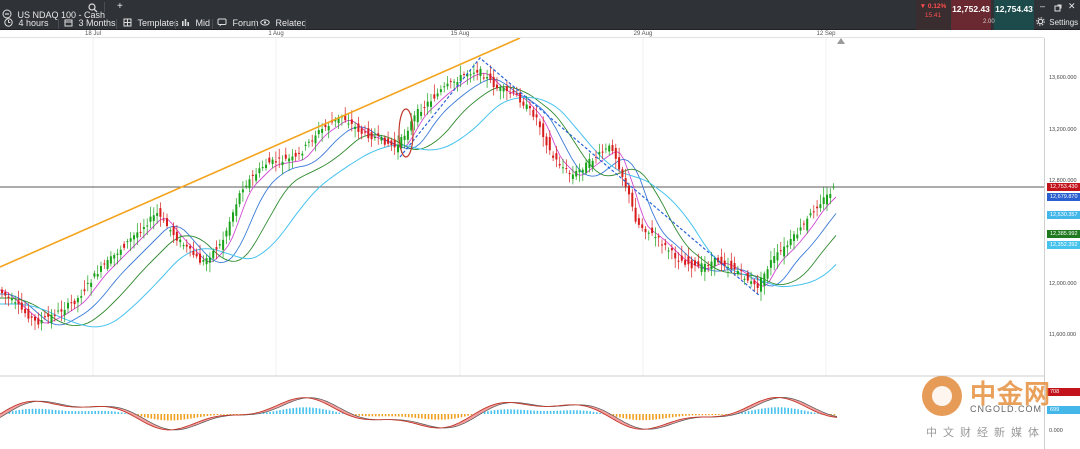 The height and width of the screenshot is (449, 1080). Describe the element at coordinates (1056, 431) in the screenshot. I see `osc-tick: 0.000` at that location.